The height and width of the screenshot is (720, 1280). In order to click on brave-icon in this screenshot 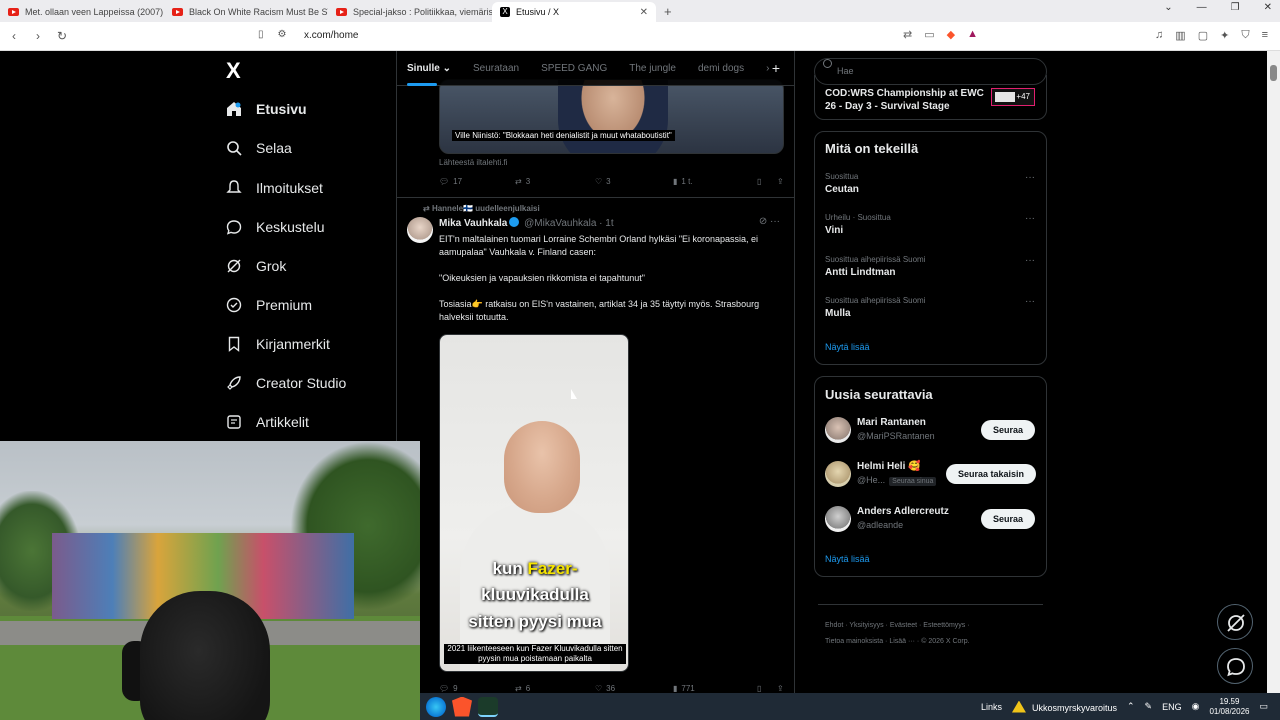, I will do `click(462, 706)`.